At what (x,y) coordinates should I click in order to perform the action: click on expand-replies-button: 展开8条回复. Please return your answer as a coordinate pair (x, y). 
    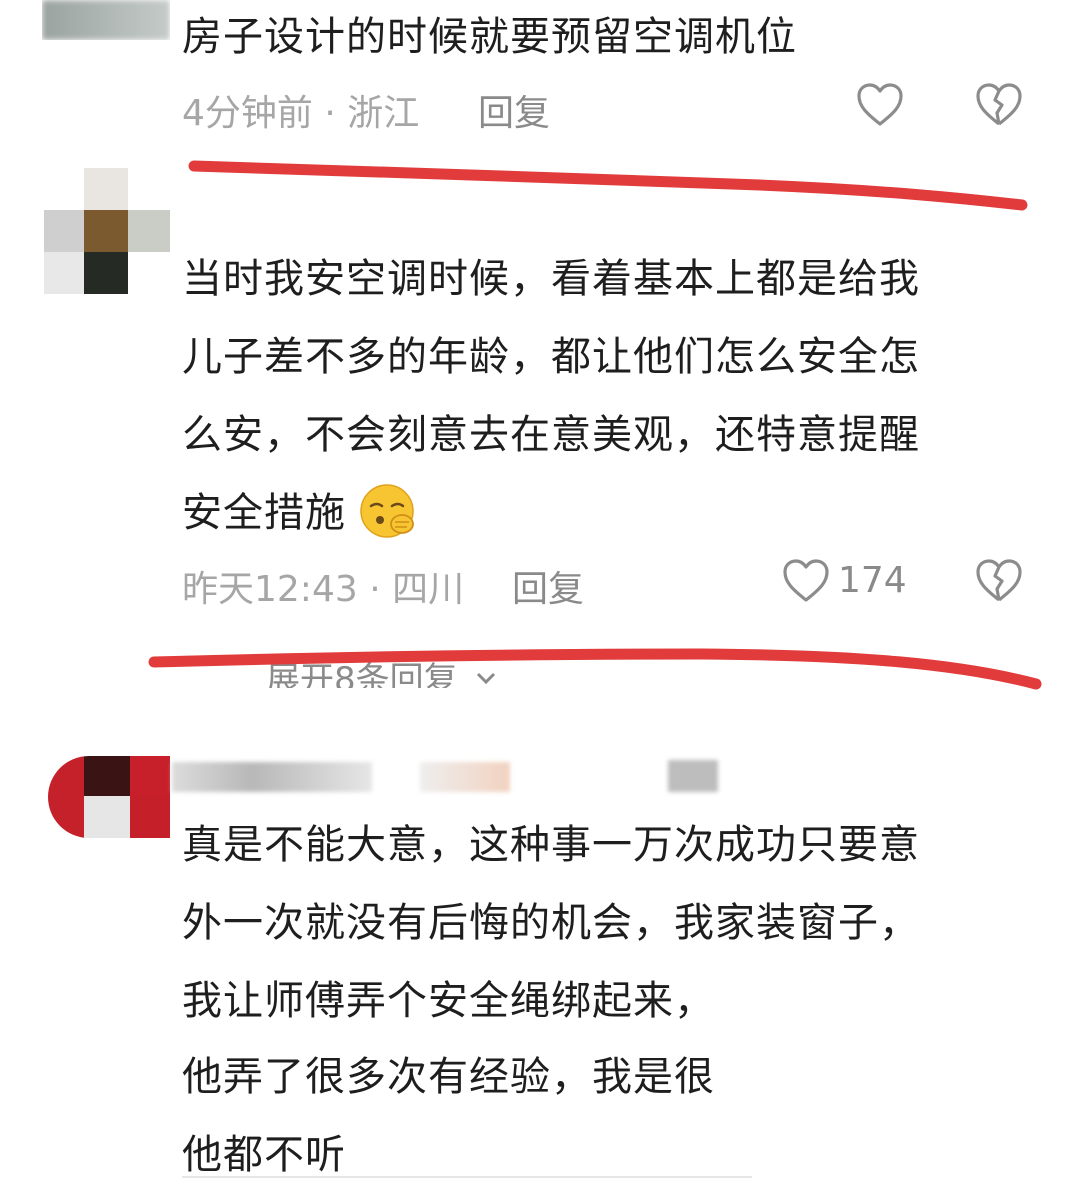
    Looking at the image, I should click on (382, 668).